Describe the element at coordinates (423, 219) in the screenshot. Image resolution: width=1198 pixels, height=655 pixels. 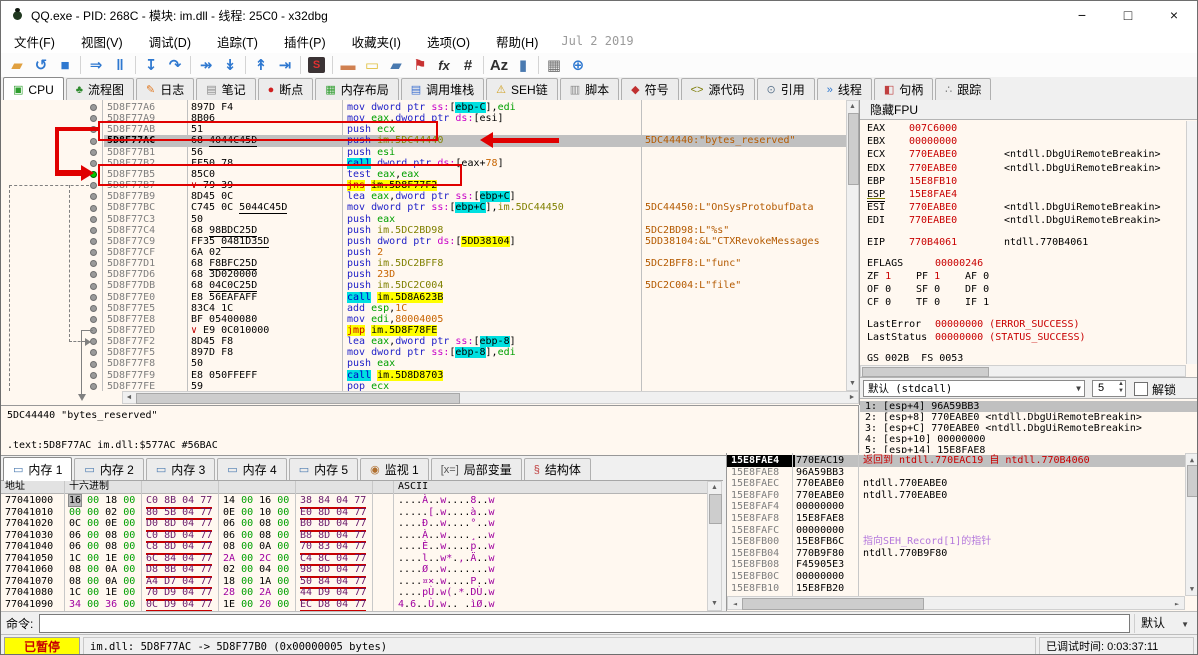
I see `disasm-row-5D8F77C3: 5D8F77C3 50 push eax` at that location.